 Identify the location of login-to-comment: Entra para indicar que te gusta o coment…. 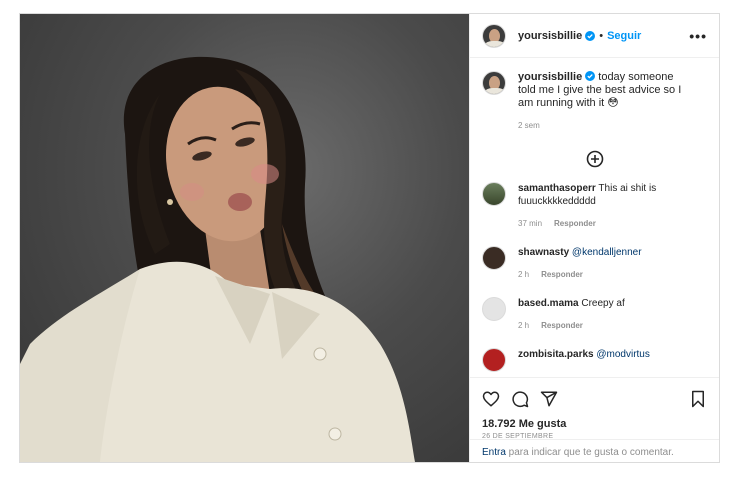
(594, 450).